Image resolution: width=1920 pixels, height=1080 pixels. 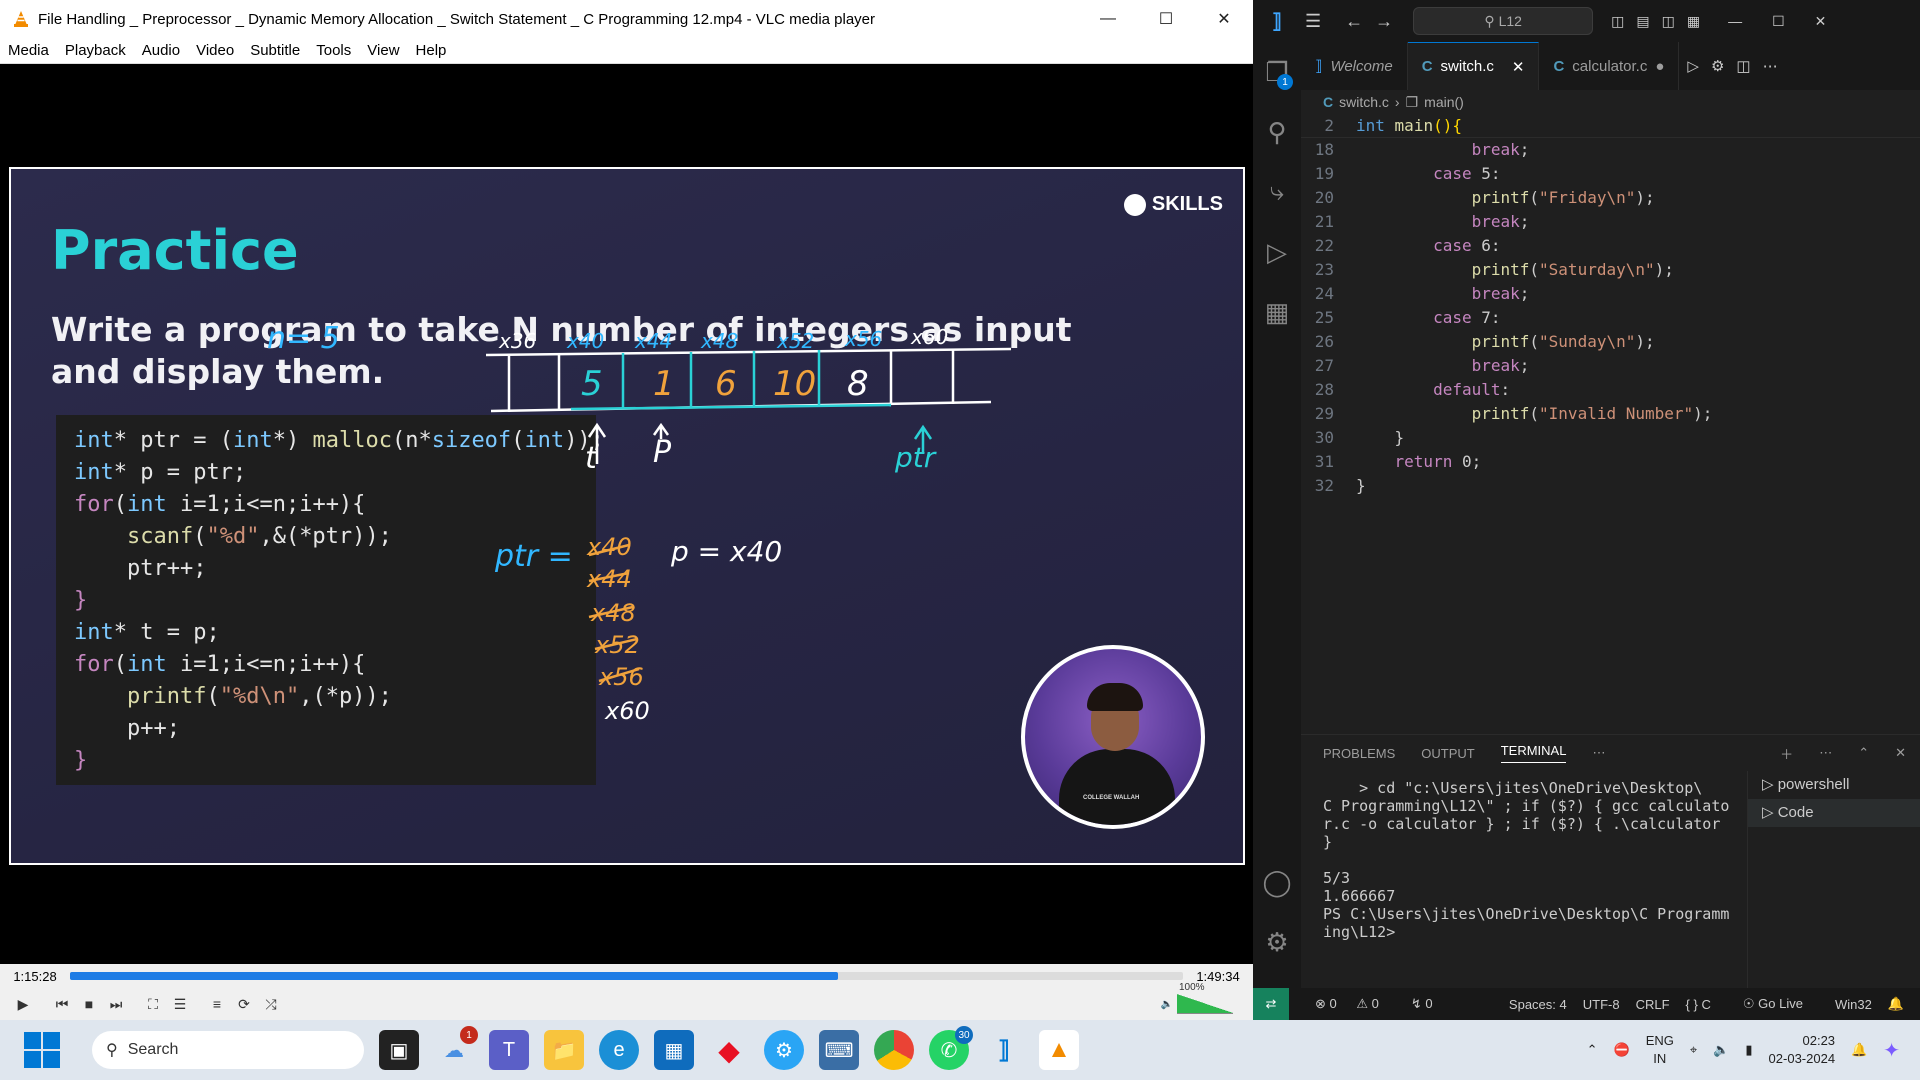 I want to click on store-icon: ▦, so click(x=674, y=1050).